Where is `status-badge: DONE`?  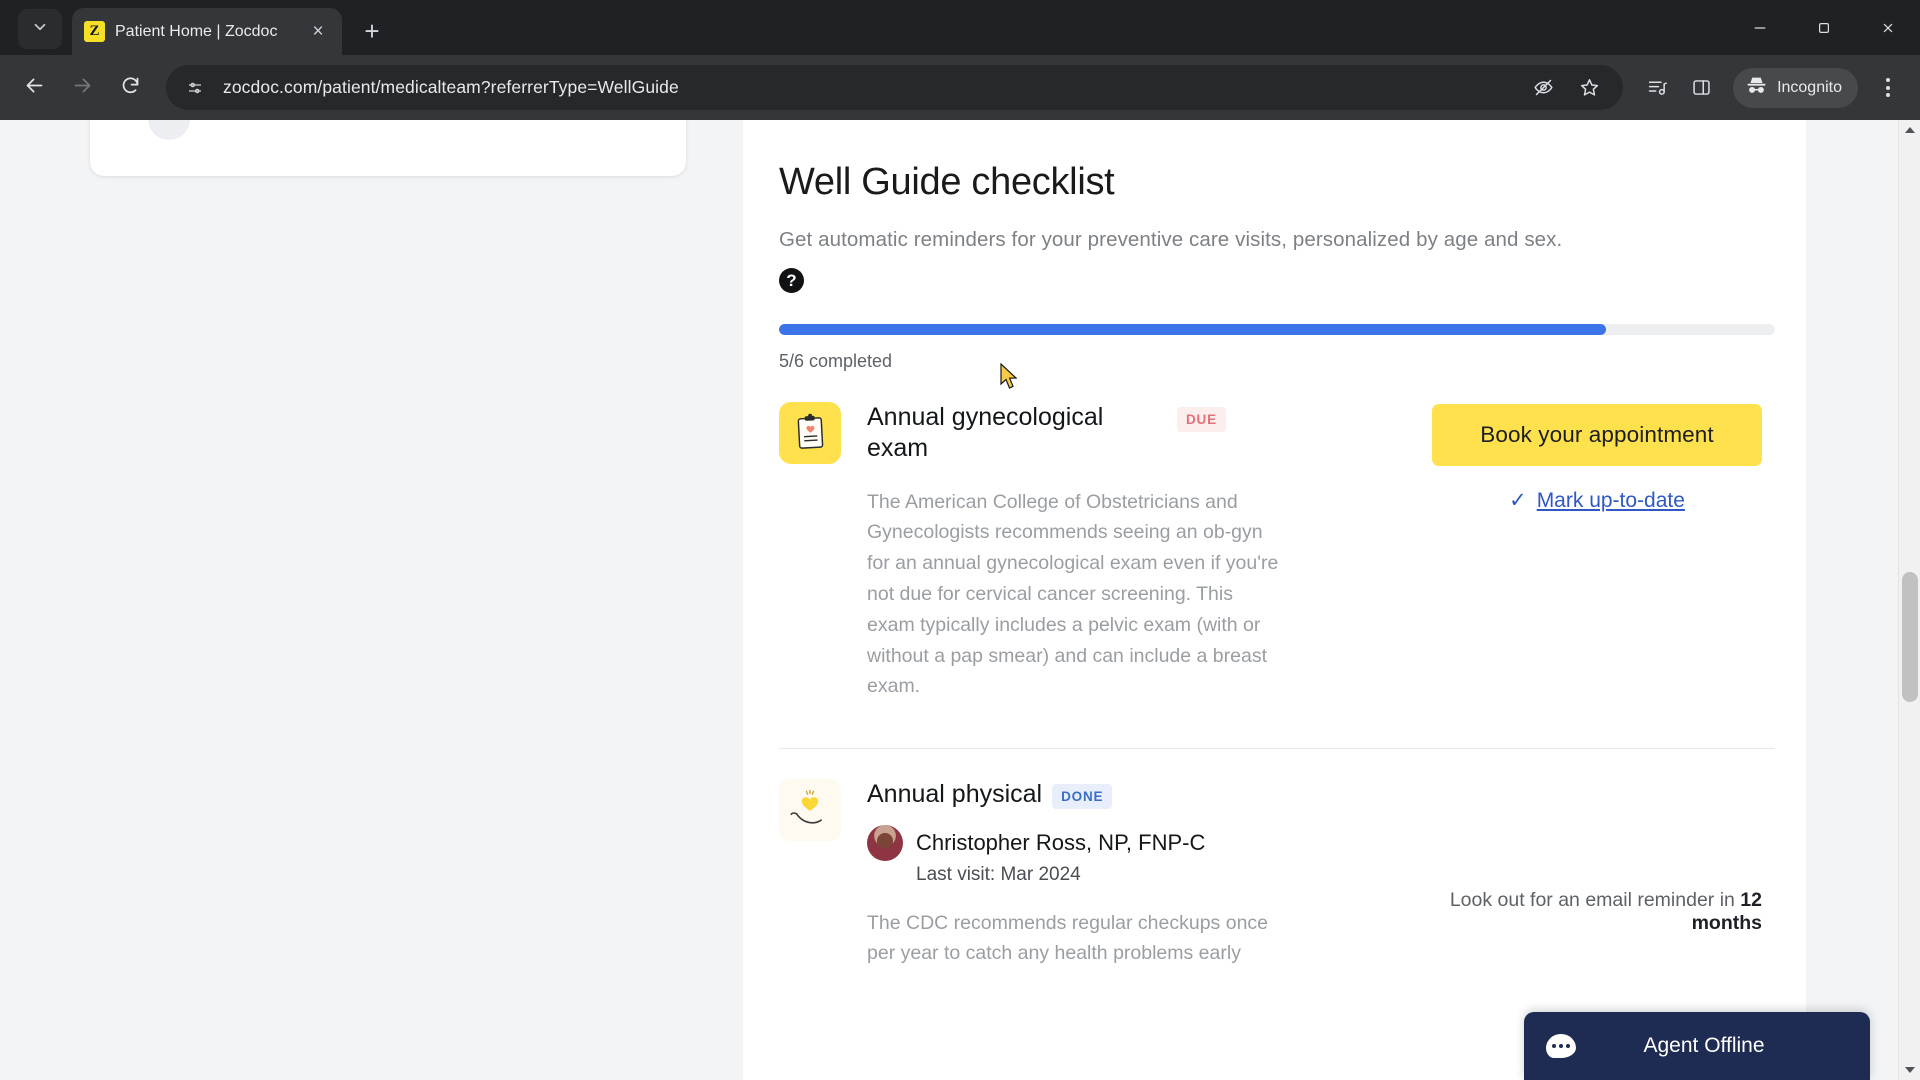 status-badge: DONE is located at coordinates (1082, 797).